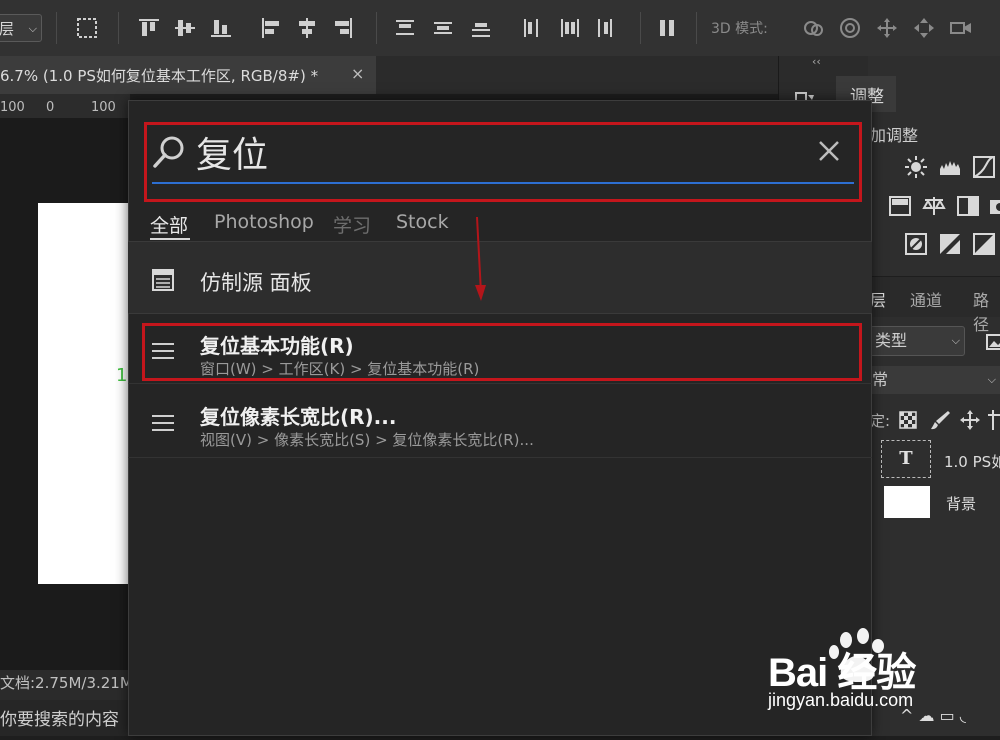 The width and height of the screenshot is (1000, 740). Describe the element at coordinates (170, 239) in the screenshot. I see `active-filter-underline` at that location.